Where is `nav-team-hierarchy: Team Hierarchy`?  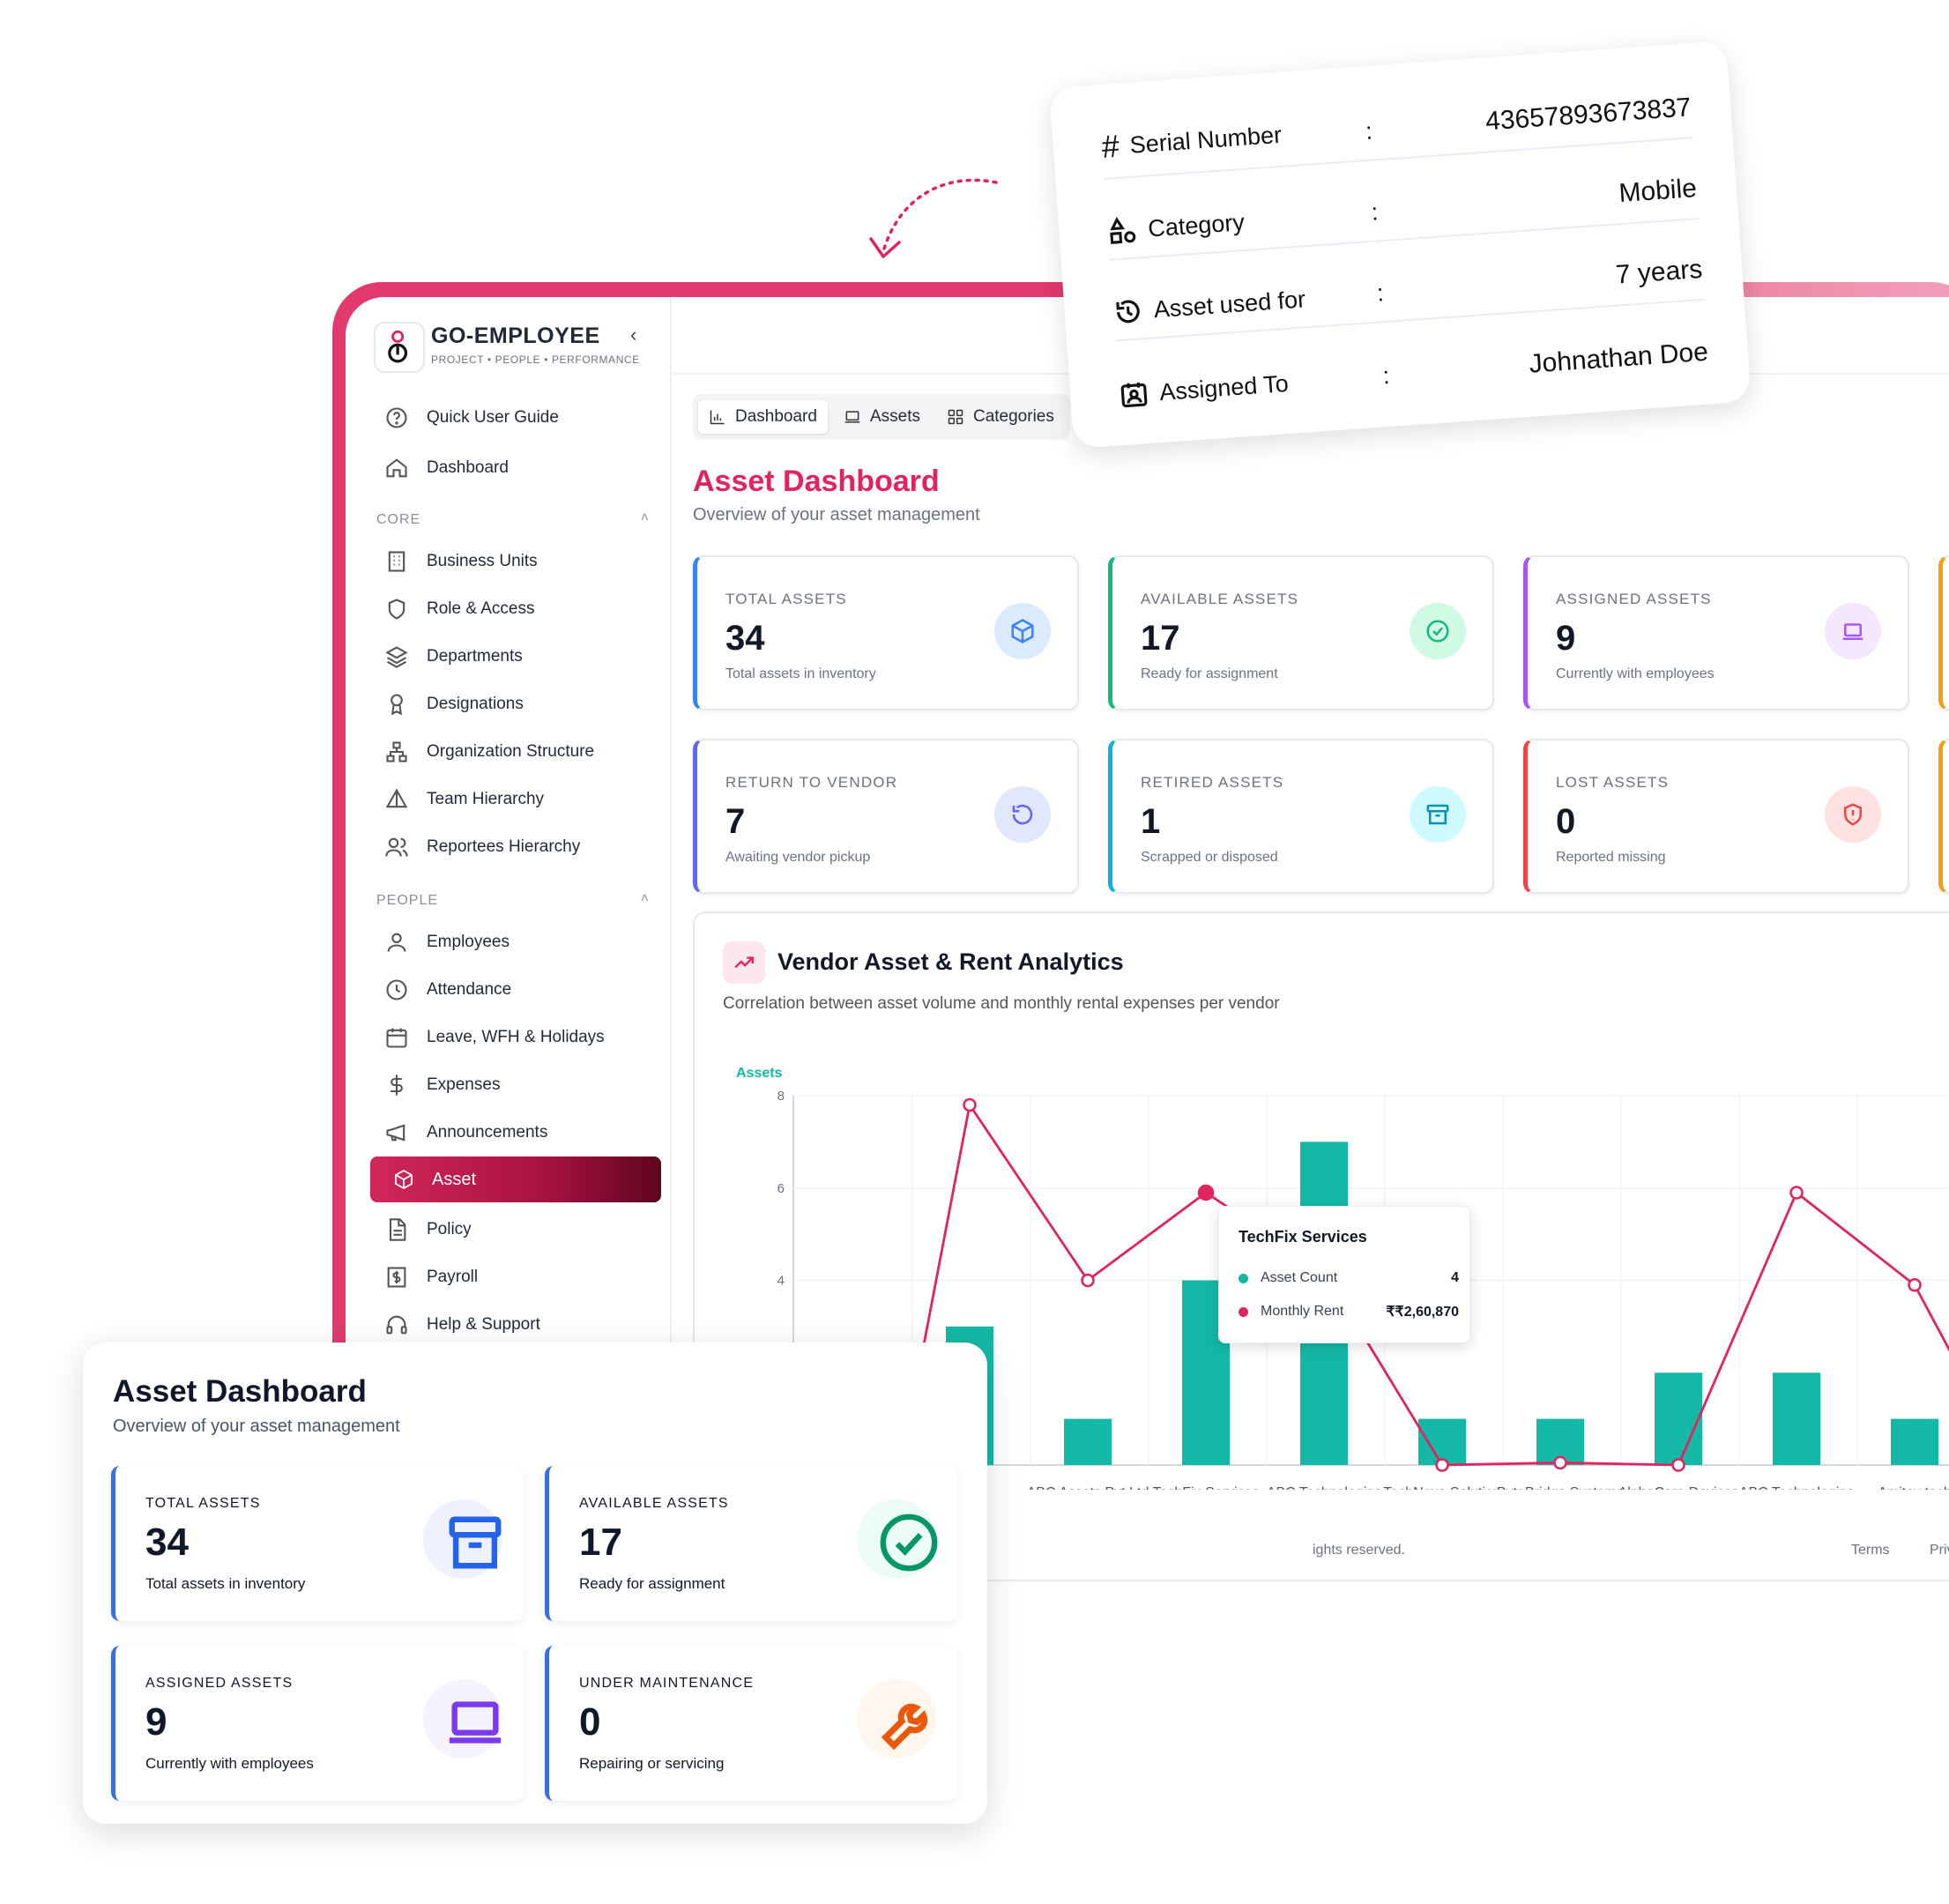
nav-team-hierarchy: Team Hierarchy is located at coordinates (464, 799).